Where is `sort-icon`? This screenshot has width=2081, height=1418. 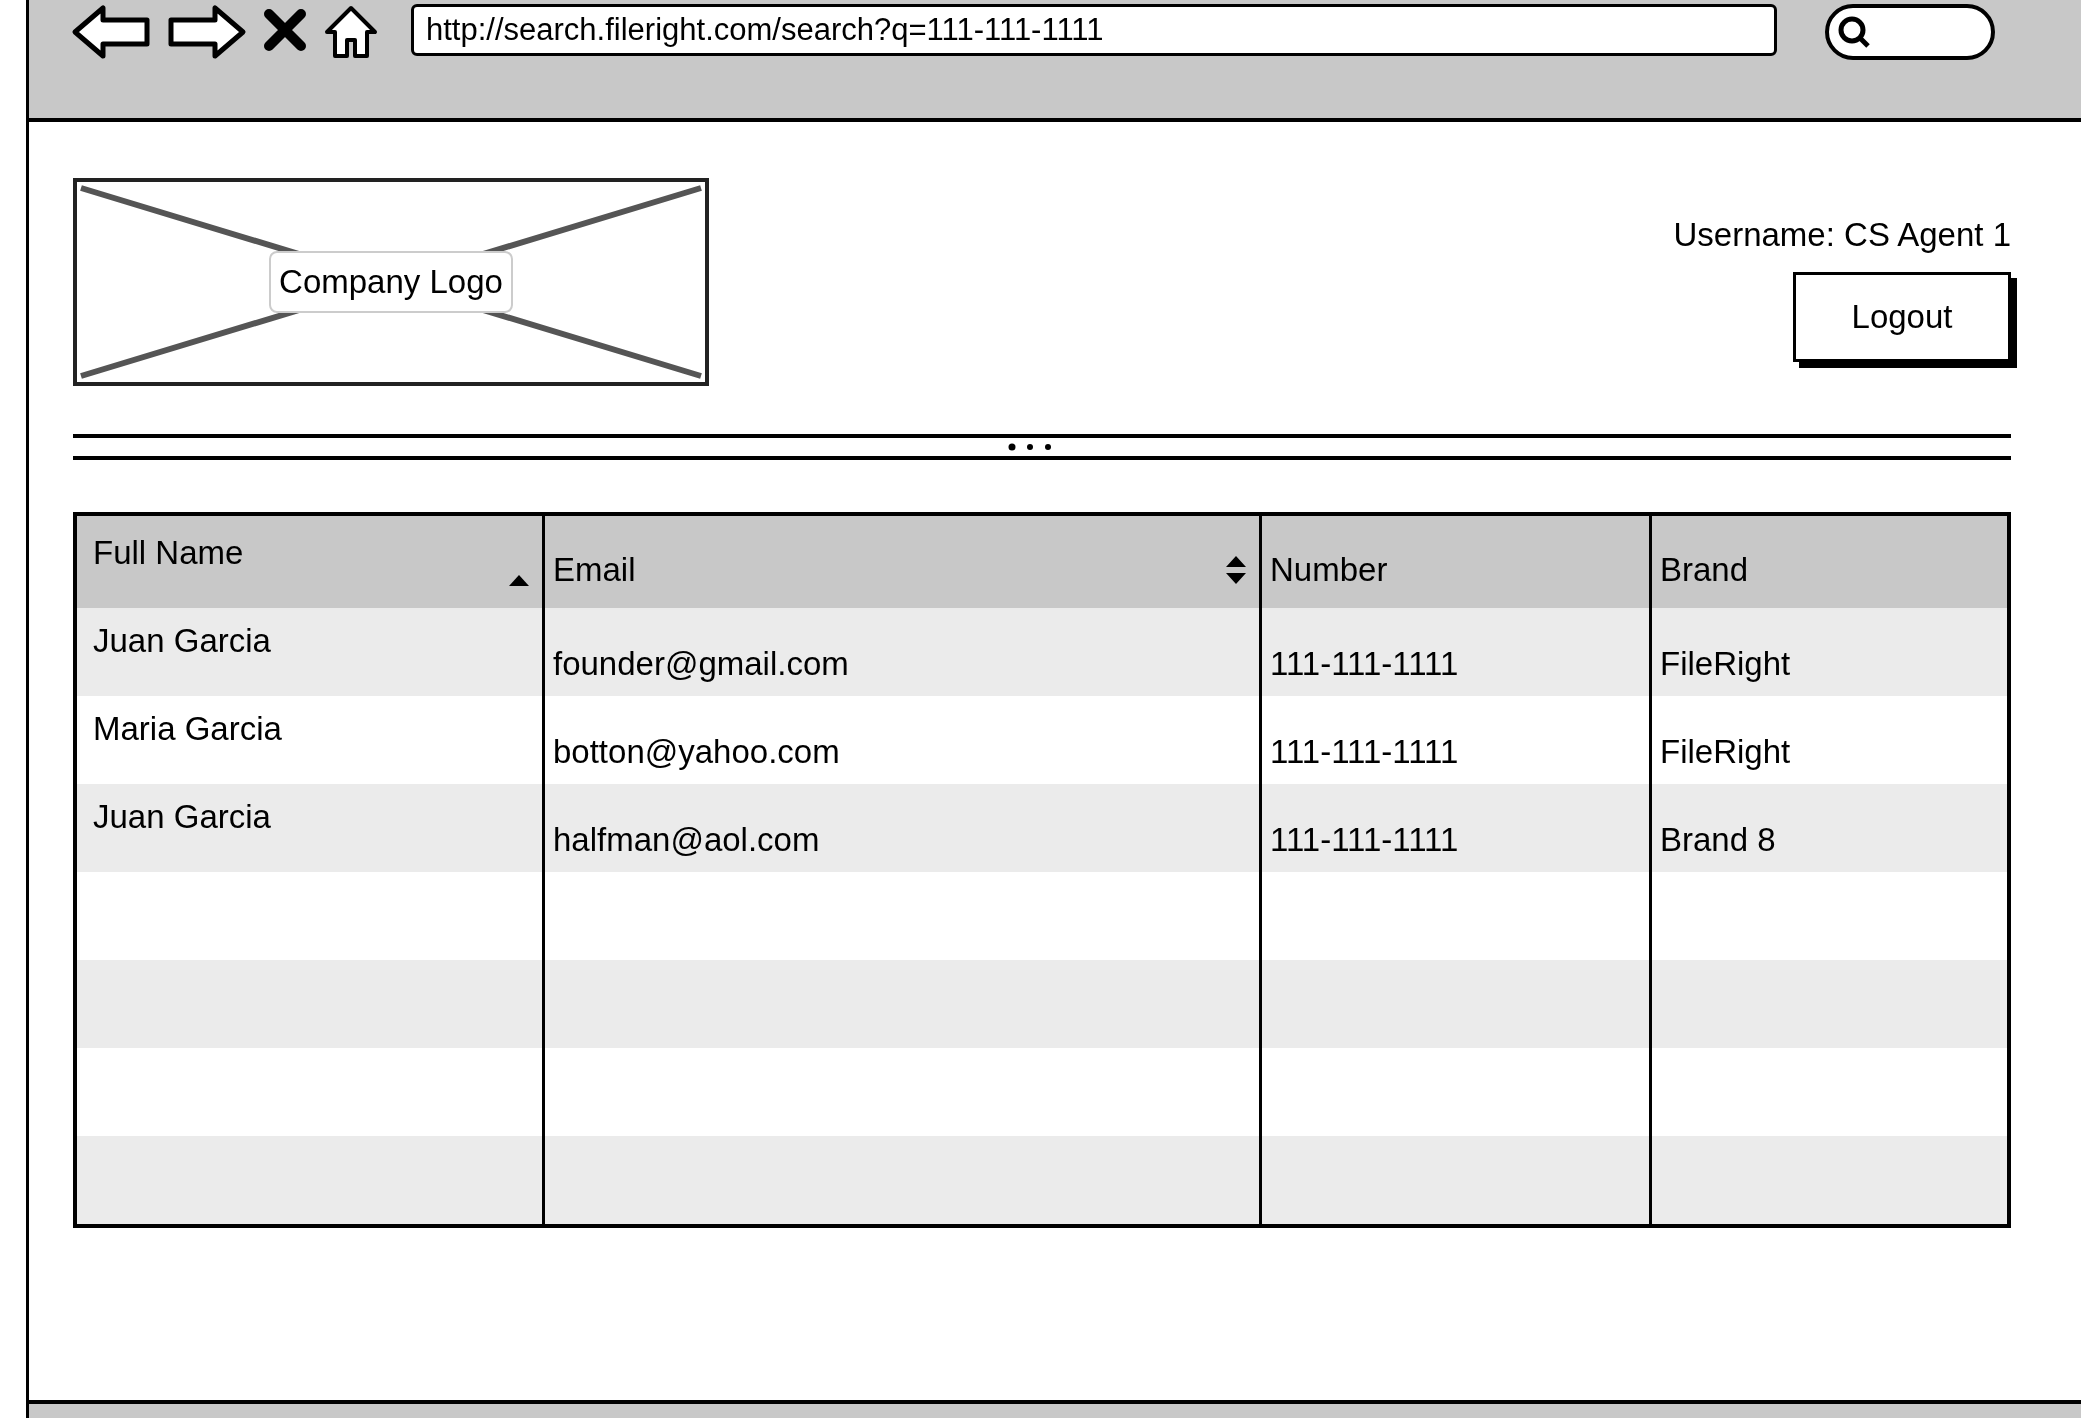 sort-icon is located at coordinates (1236, 570).